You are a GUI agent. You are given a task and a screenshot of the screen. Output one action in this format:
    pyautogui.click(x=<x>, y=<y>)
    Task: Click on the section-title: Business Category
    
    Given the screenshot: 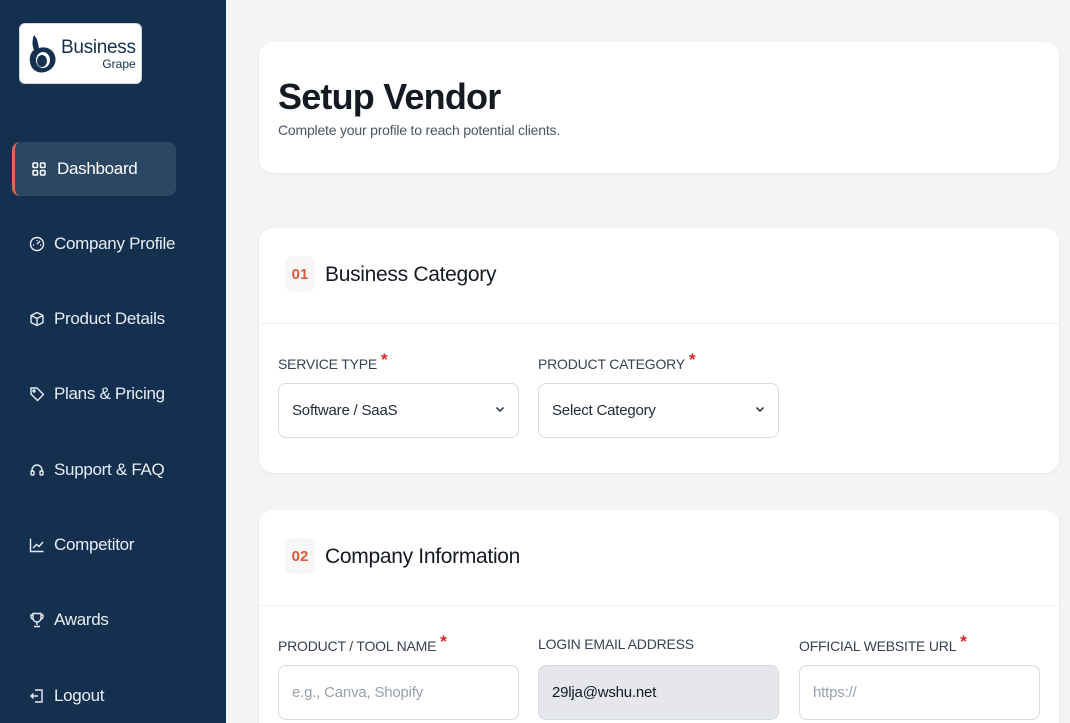 What is the action you would take?
    pyautogui.click(x=411, y=274)
    